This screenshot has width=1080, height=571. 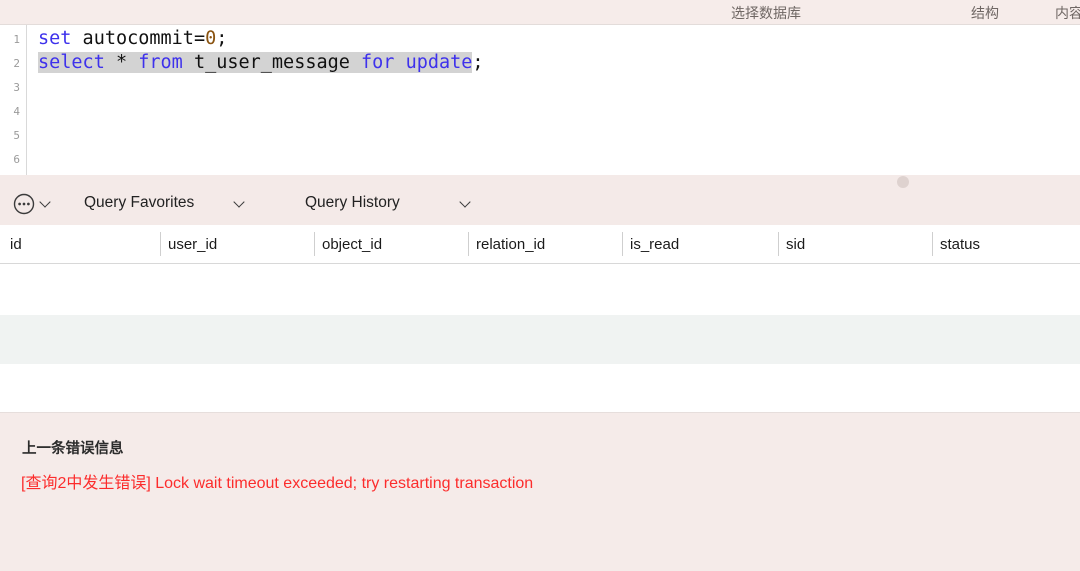 I want to click on query-favorites-label: Query Favorites, so click(x=139, y=203).